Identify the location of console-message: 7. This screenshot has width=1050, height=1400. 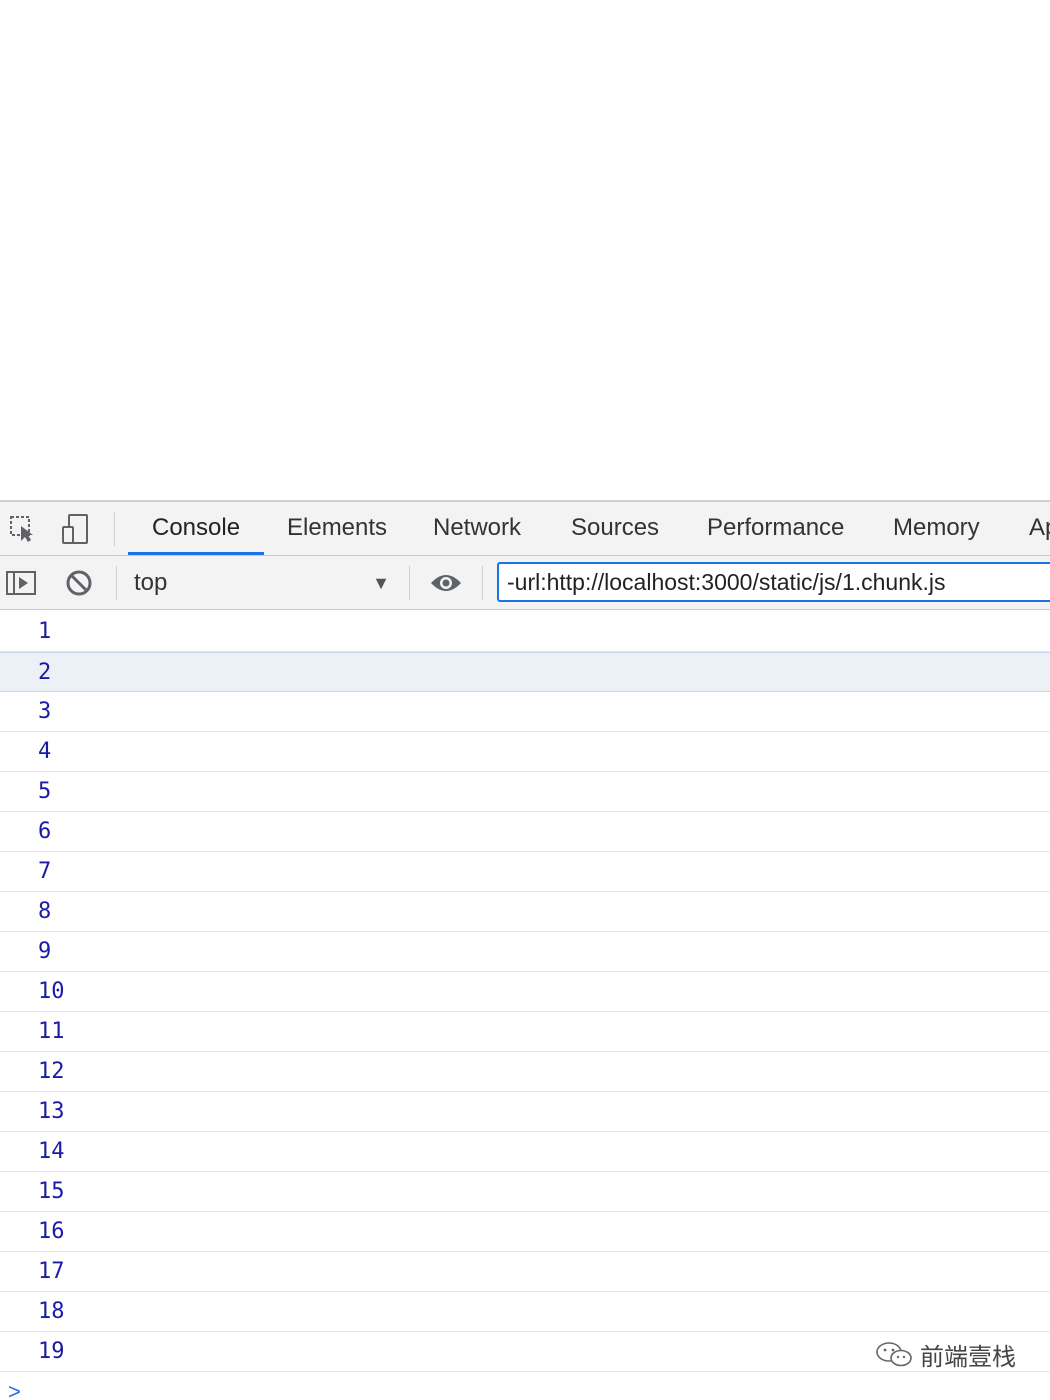
(525, 872).